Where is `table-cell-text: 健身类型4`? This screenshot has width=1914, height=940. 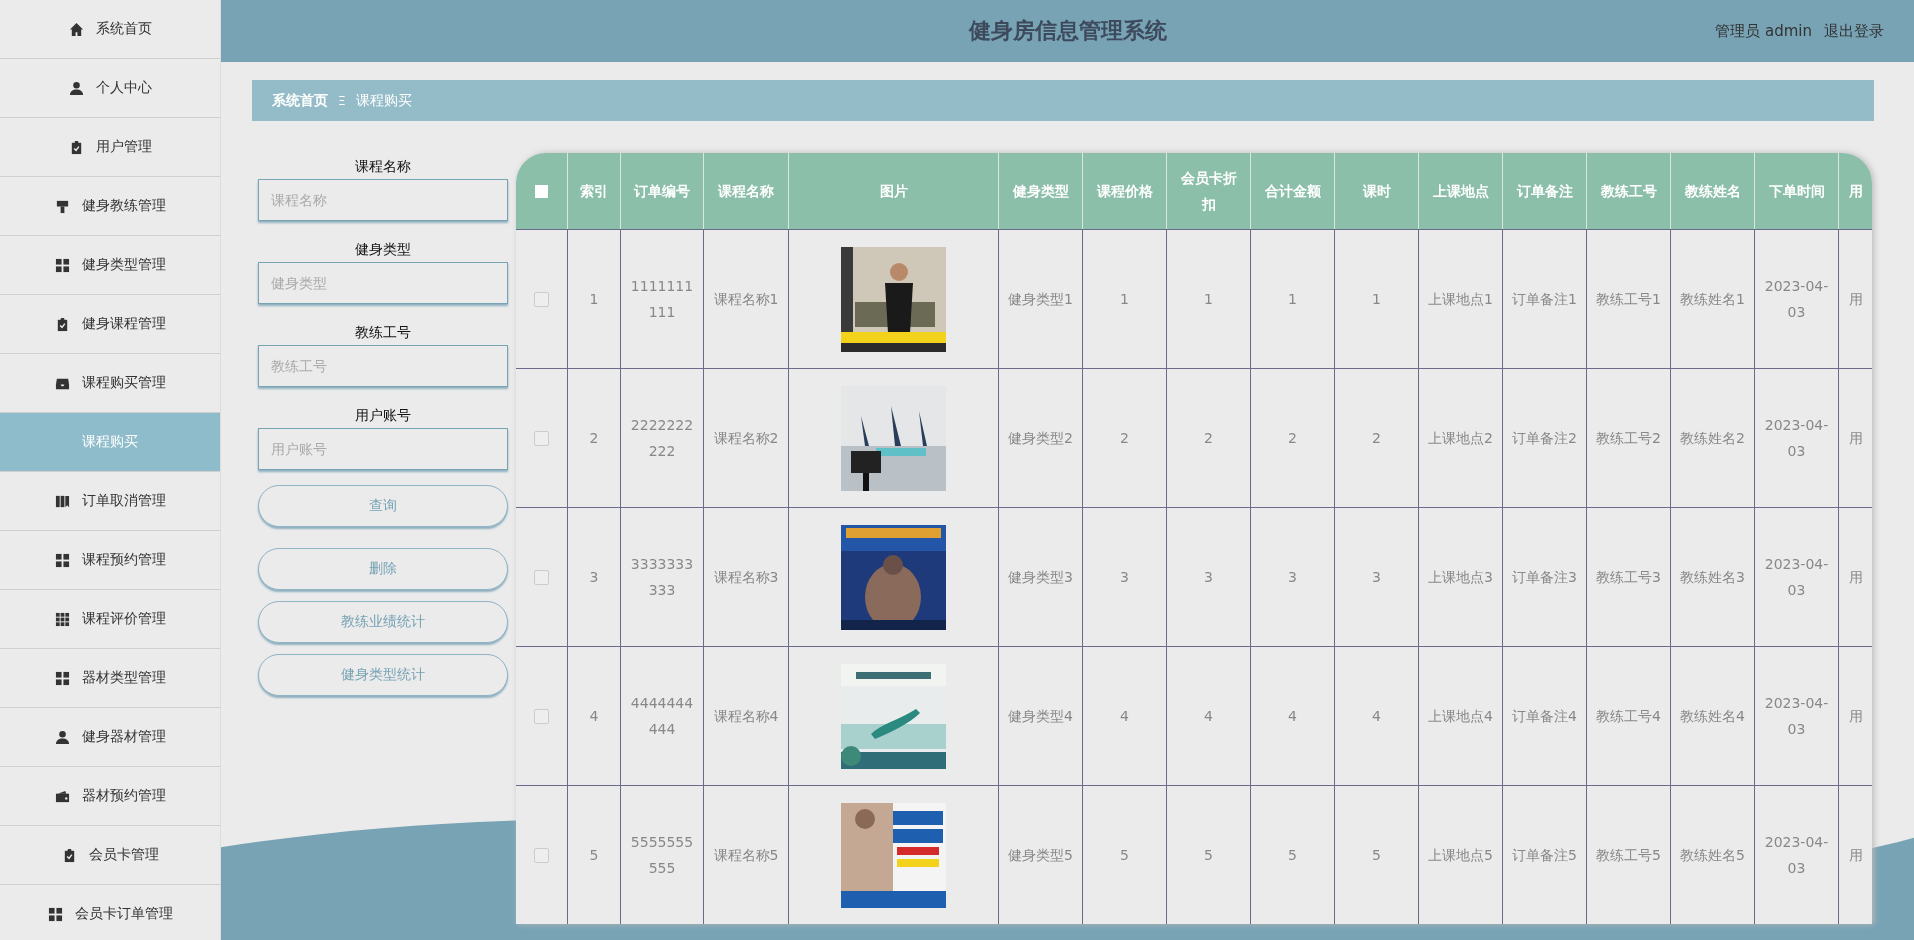 table-cell-text: 健身类型4 is located at coordinates (1040, 716).